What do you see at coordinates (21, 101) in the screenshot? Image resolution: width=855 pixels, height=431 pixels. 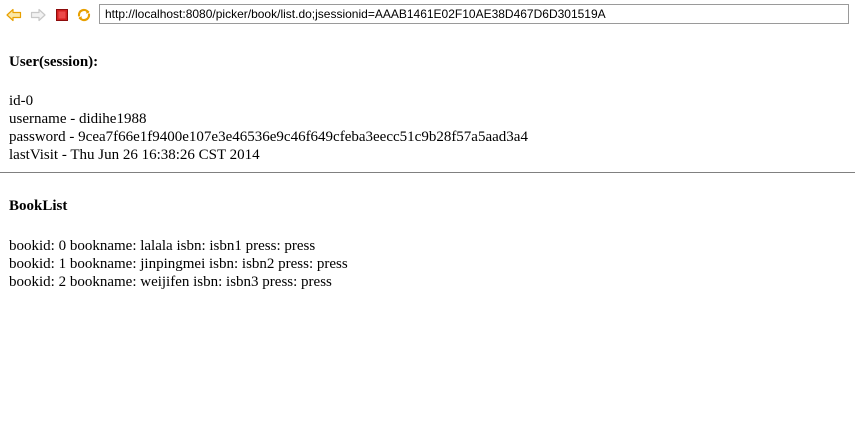 I see `user-id: id-0` at bounding box center [21, 101].